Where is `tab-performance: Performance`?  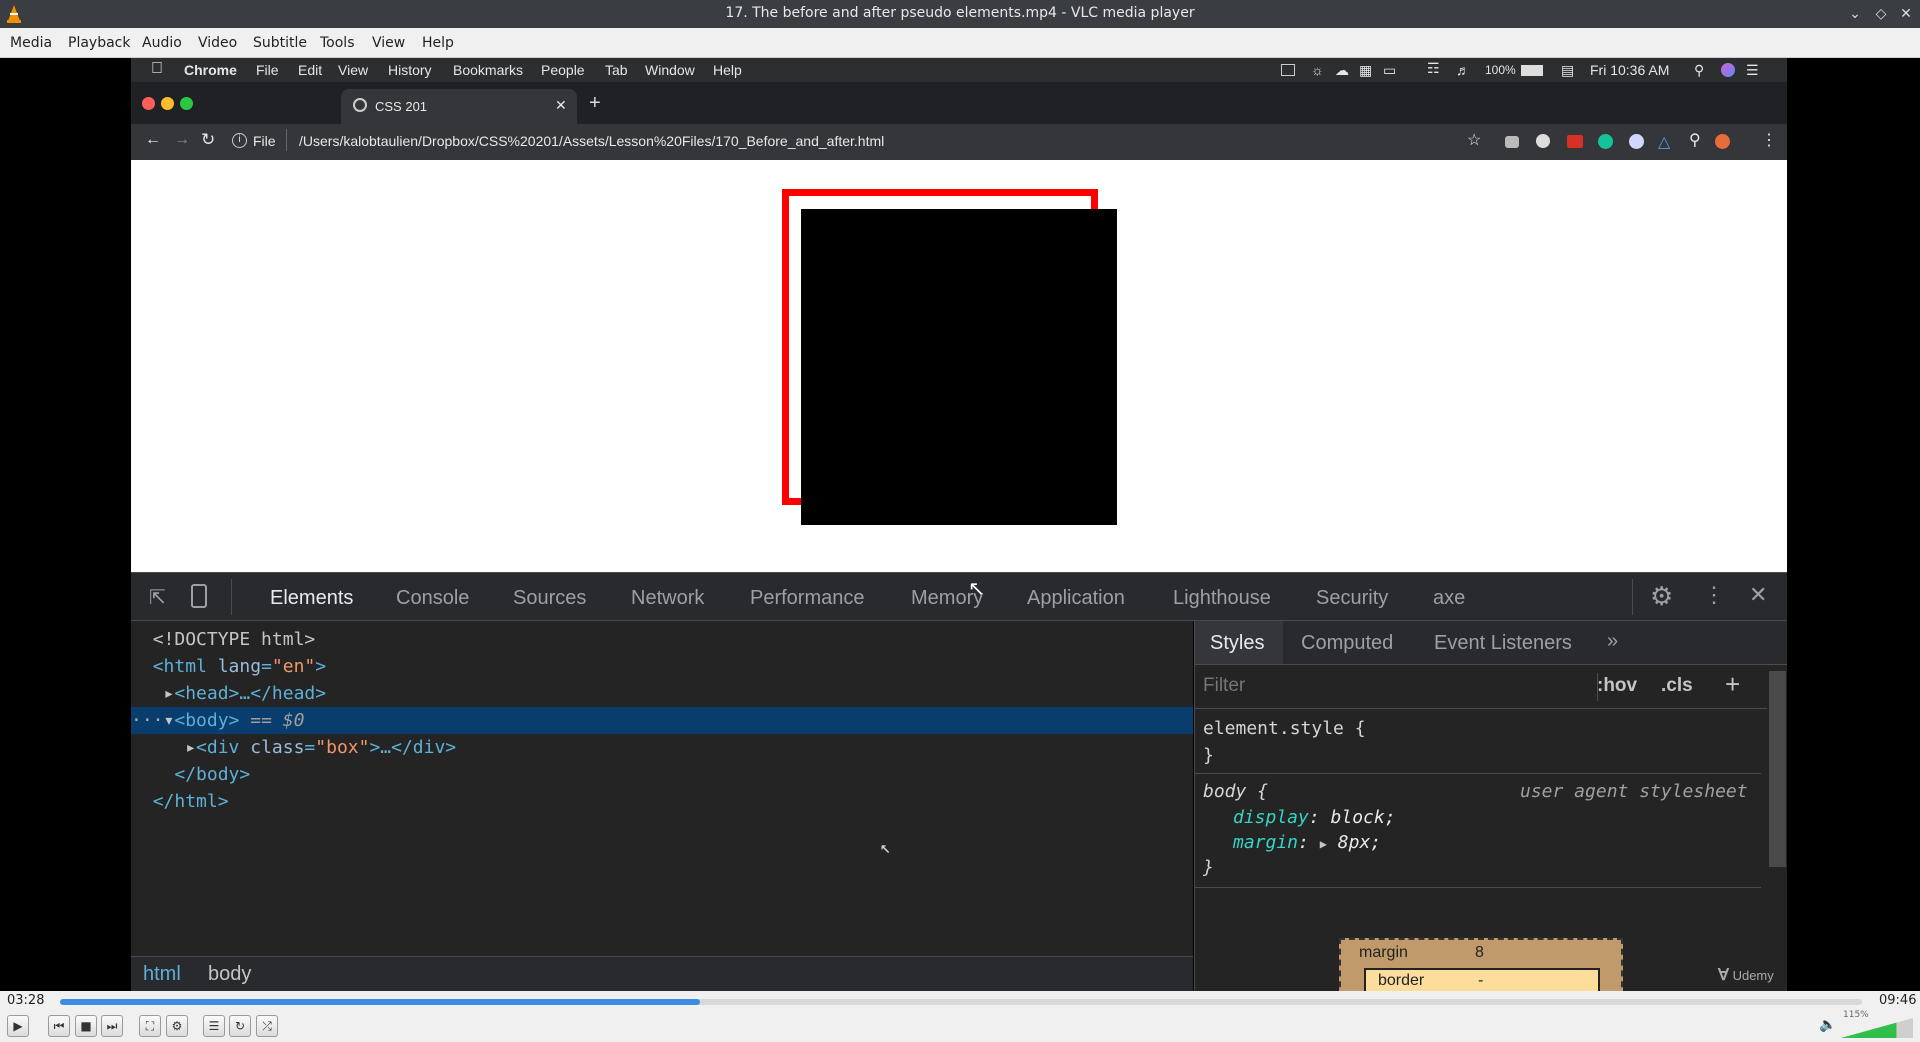
tab-performance: Performance is located at coordinates (807, 598).